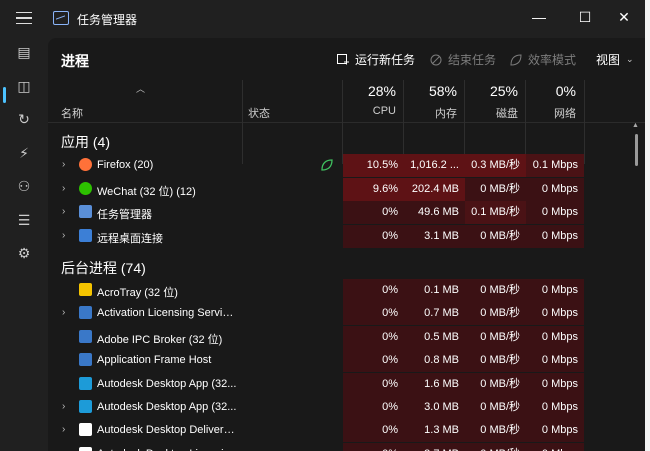 This screenshot has height=451, width=650. What do you see at coordinates (293, 101) in the screenshot?
I see `status-column-header: 状态` at bounding box center [293, 101].